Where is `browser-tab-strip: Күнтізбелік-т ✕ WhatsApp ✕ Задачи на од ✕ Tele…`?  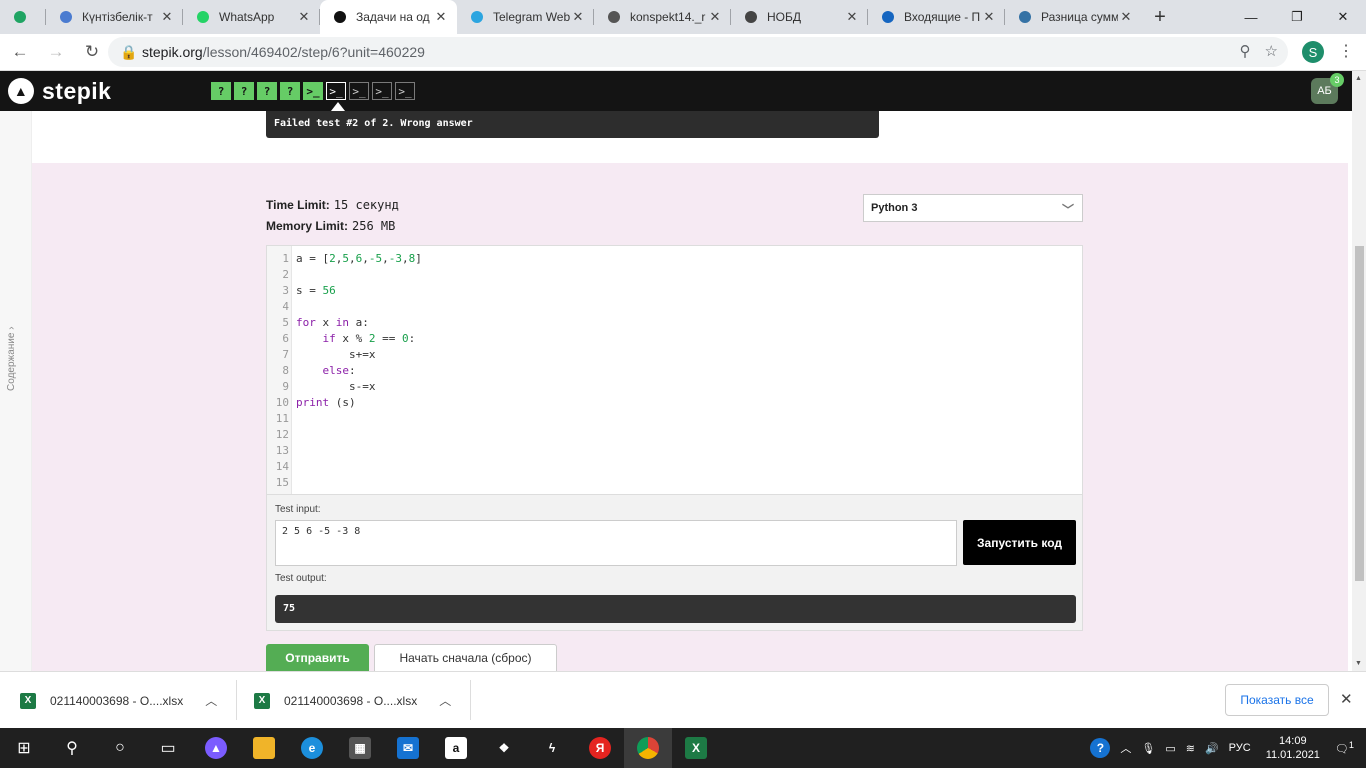
browser-tab-strip: Күнтізбелік-т ✕ WhatsApp ✕ Задачи на од ✕ Tele… is located at coordinates (683, 17).